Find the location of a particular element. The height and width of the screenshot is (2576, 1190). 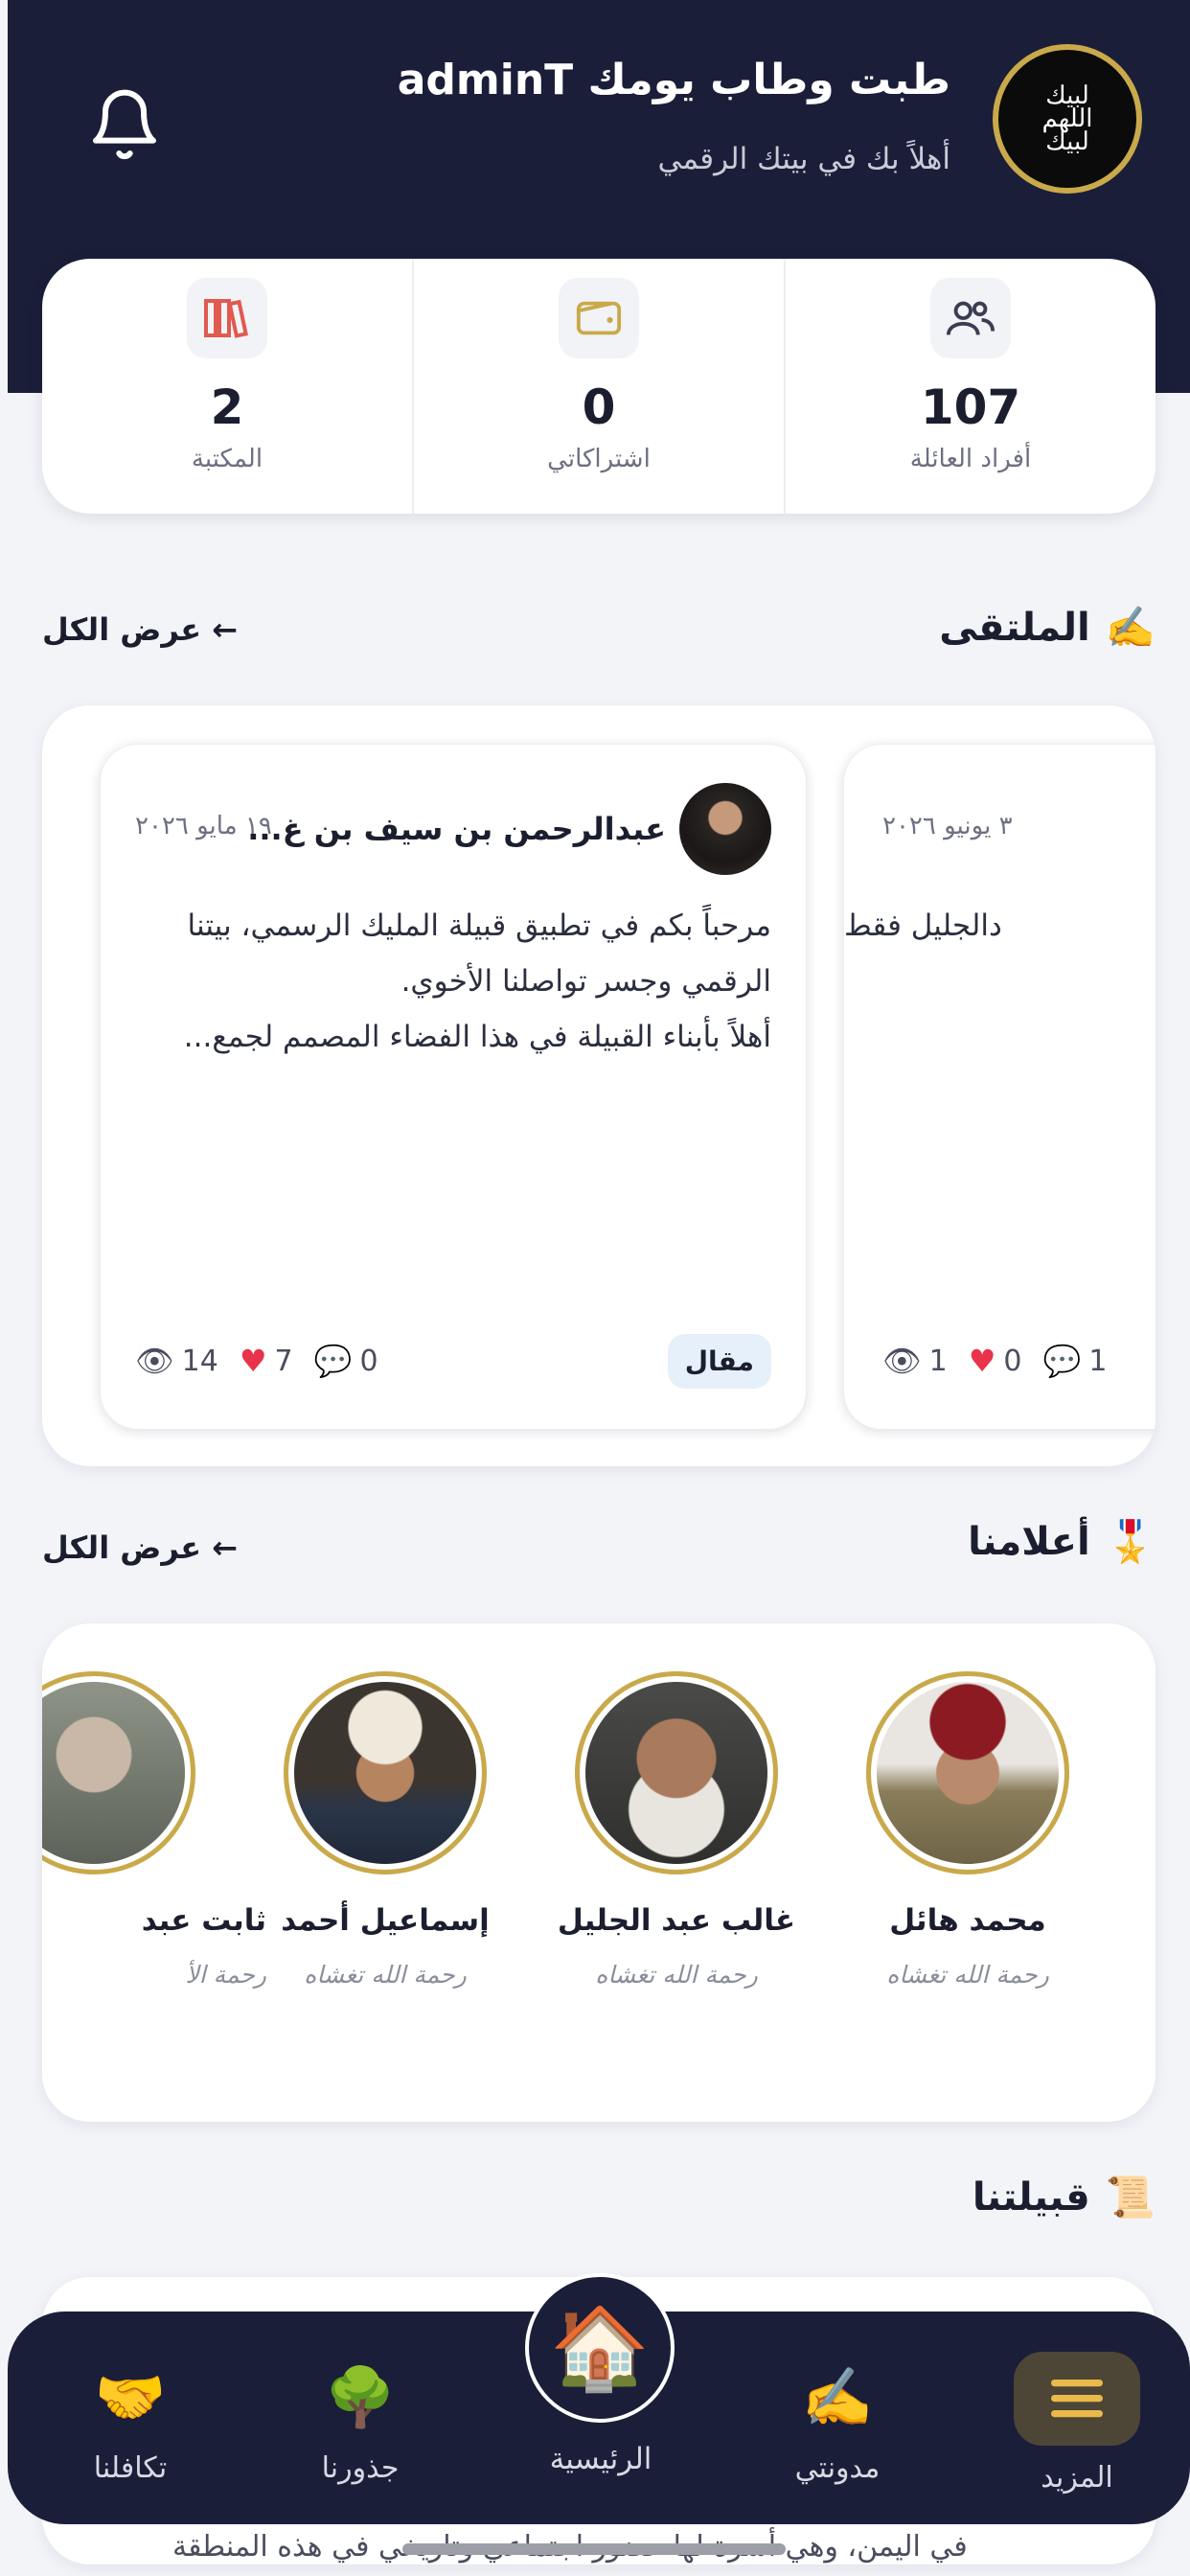

home-indicator is located at coordinates (594, 2549).